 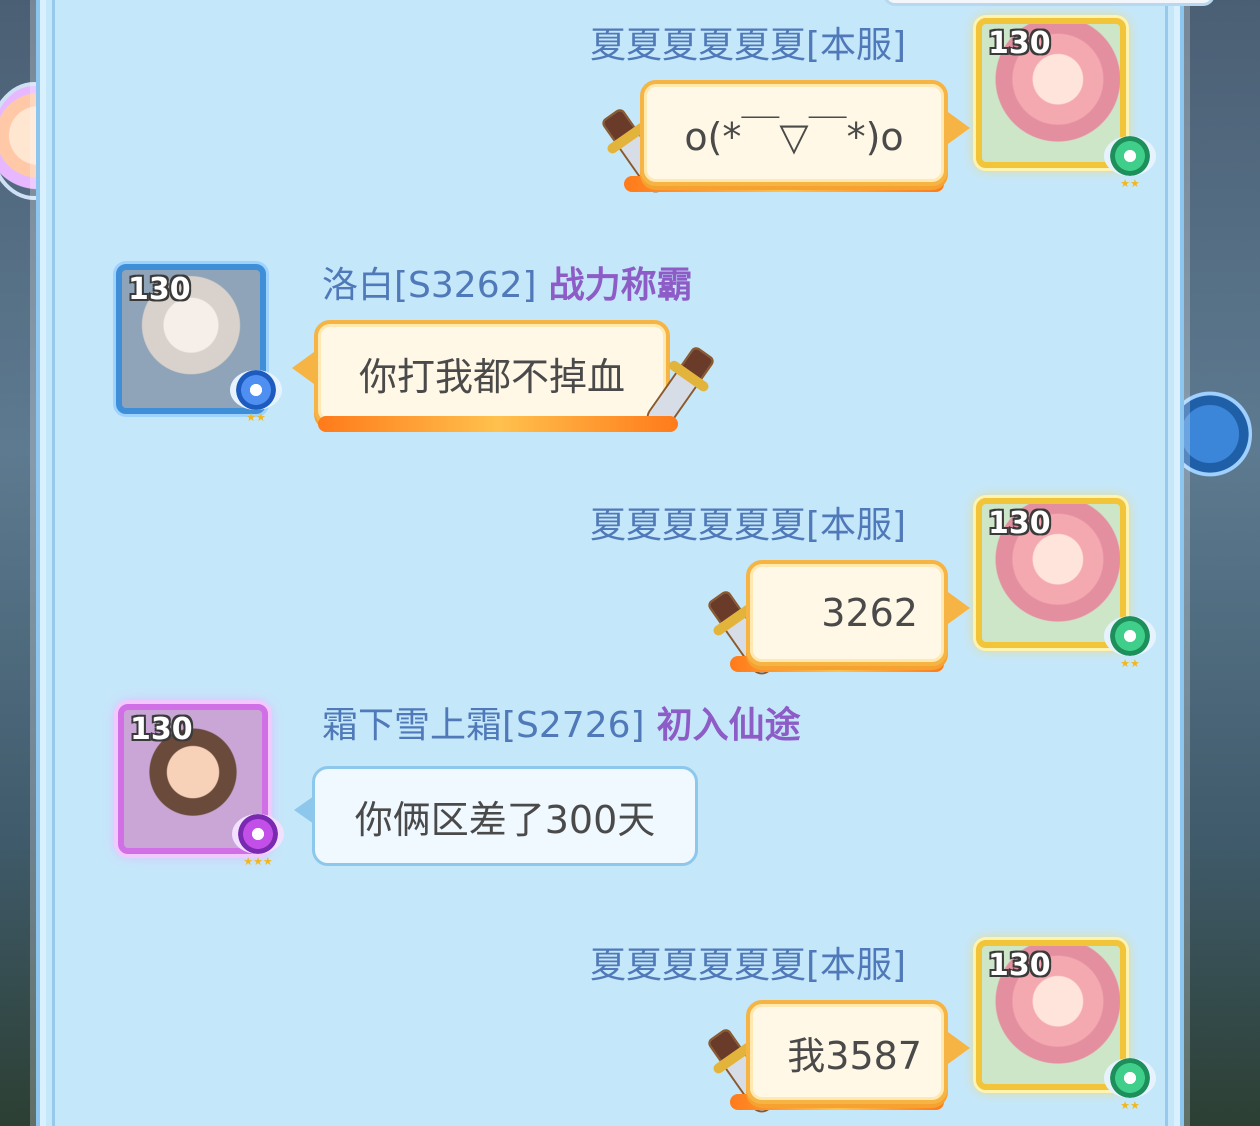 I want to click on message-text: o(*￣▽￣*)o, so click(x=794, y=136).